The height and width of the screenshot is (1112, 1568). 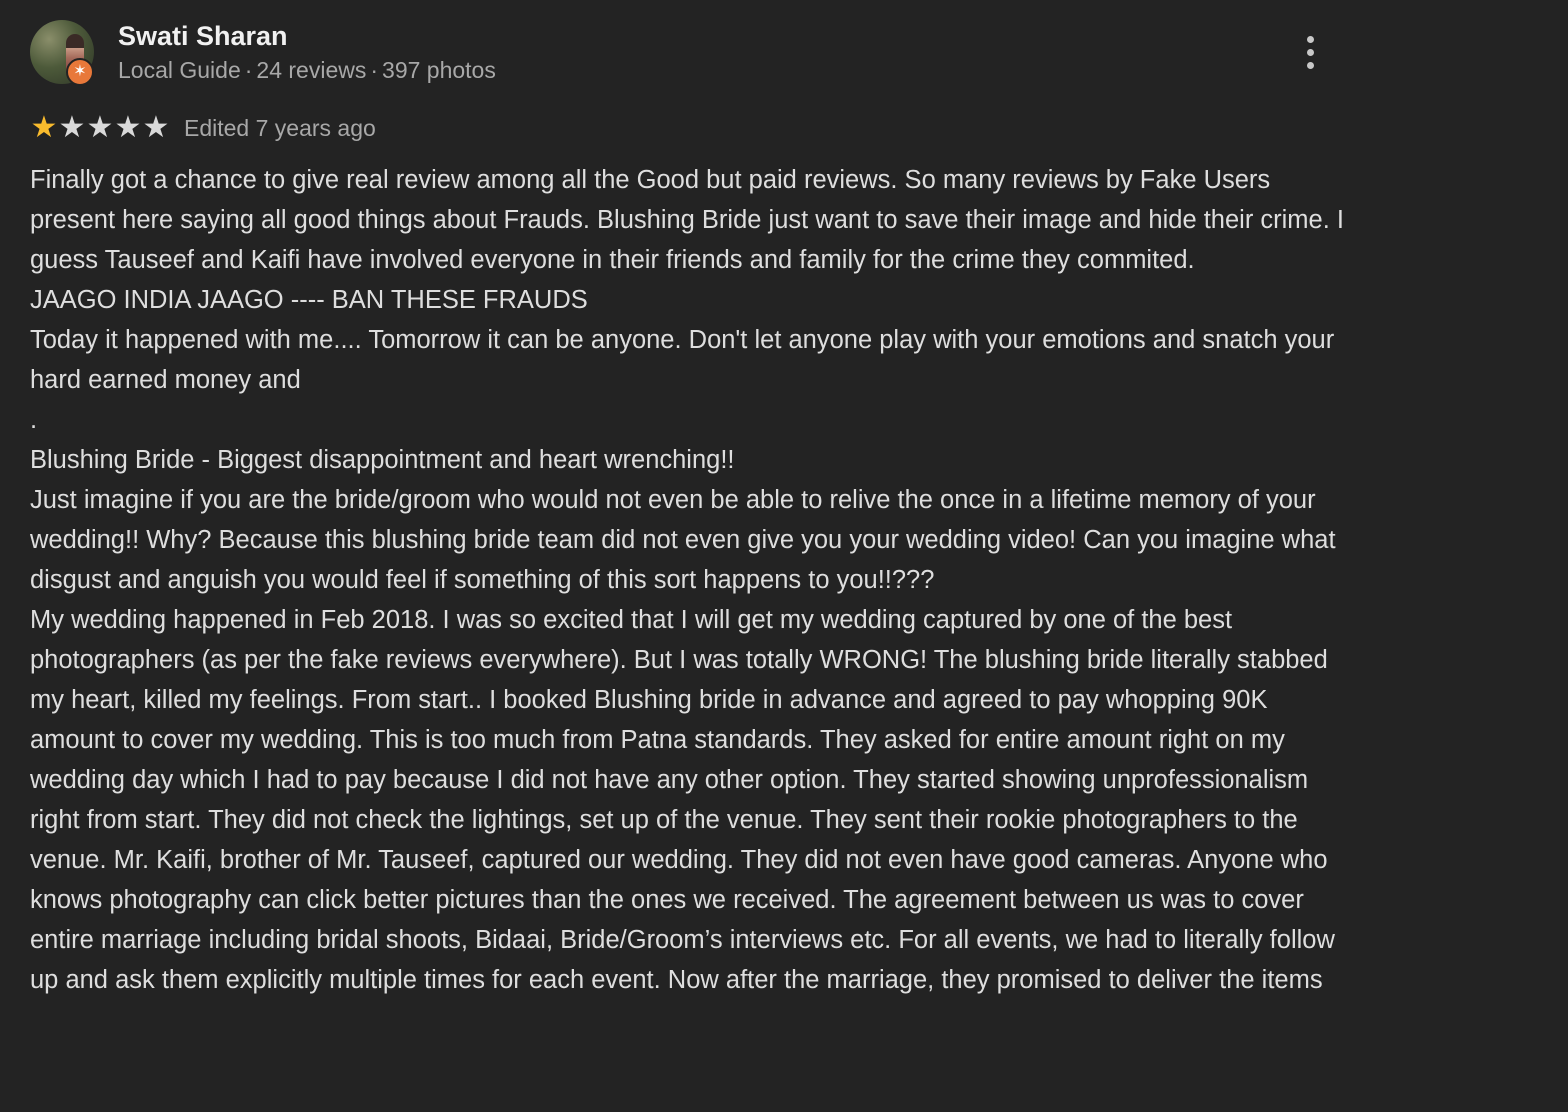 I want to click on reviewer-review-count: 24 reviews, so click(x=311, y=70).